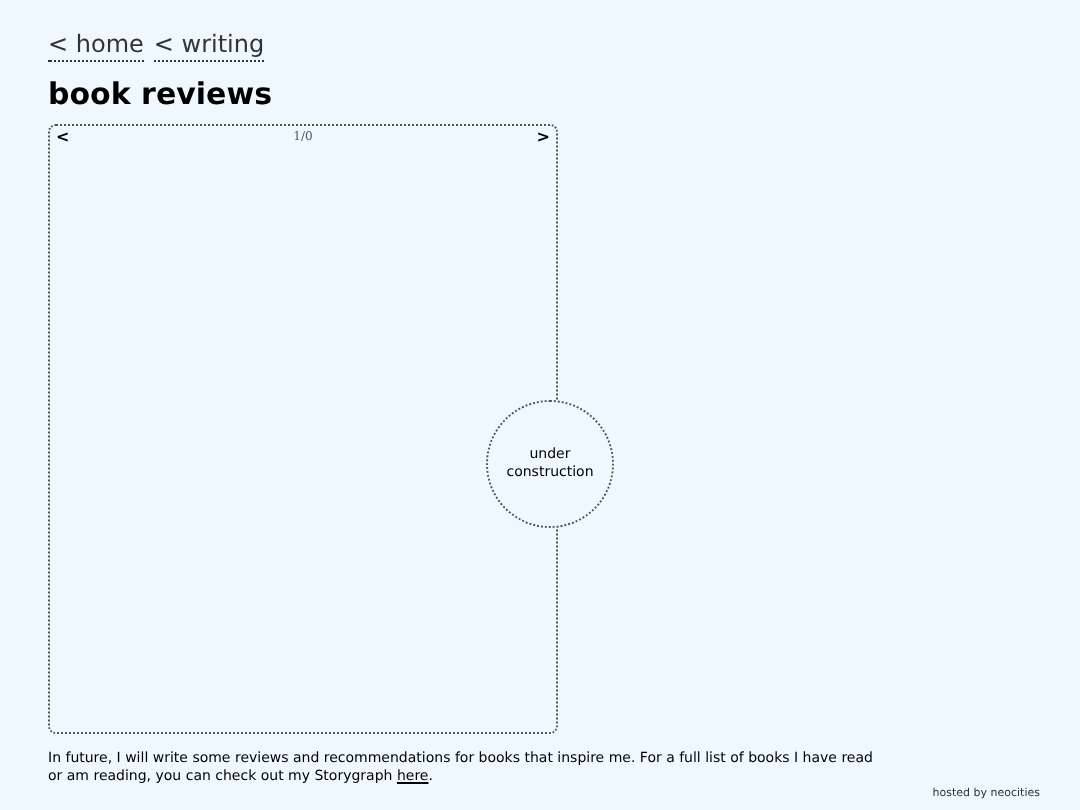 The width and height of the screenshot is (1080, 810). Describe the element at coordinates (209, 46) in the screenshot. I see `breadcrumb-link: < writing` at that location.